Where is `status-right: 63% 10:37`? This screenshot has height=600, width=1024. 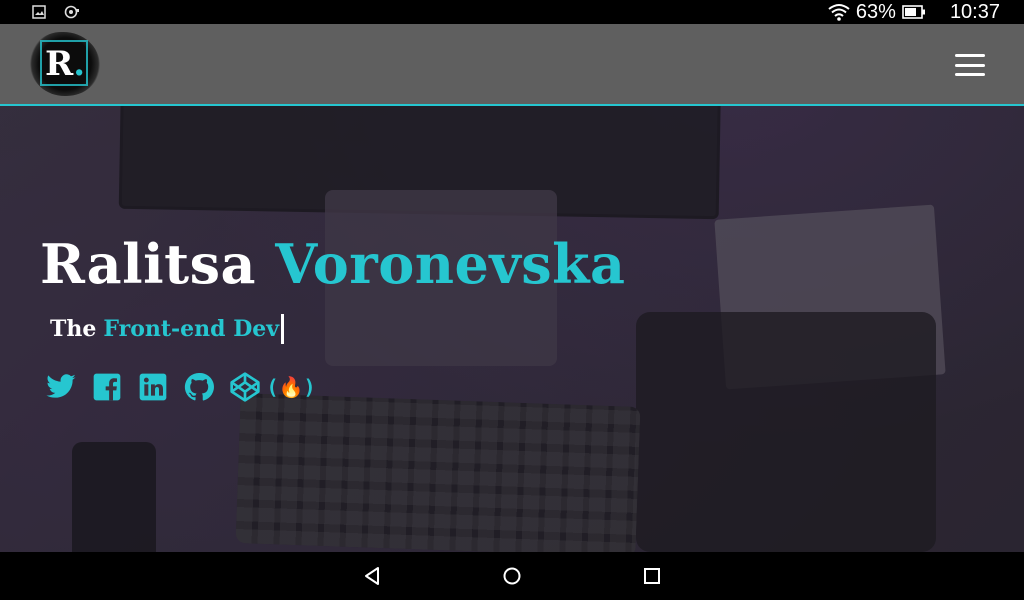
status-right: 63% 10:37 is located at coordinates (914, 12).